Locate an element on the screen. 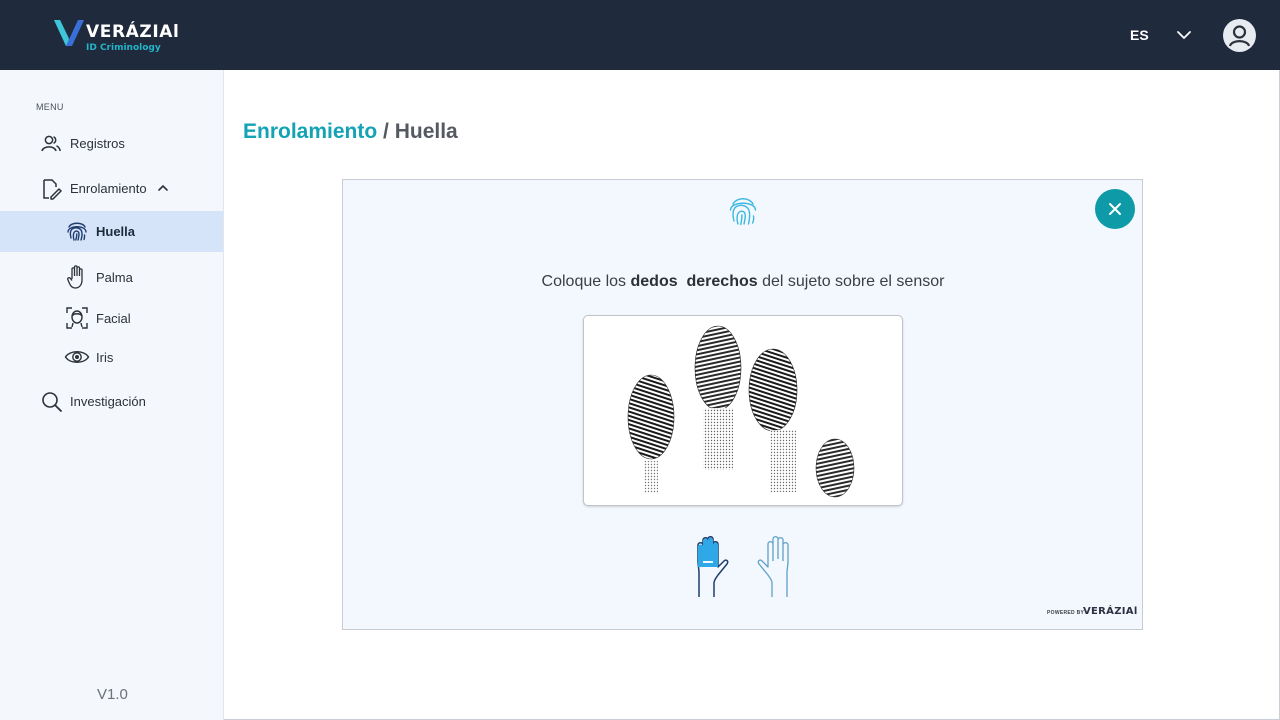  sidebar-item-label: Palma is located at coordinates (114, 277).